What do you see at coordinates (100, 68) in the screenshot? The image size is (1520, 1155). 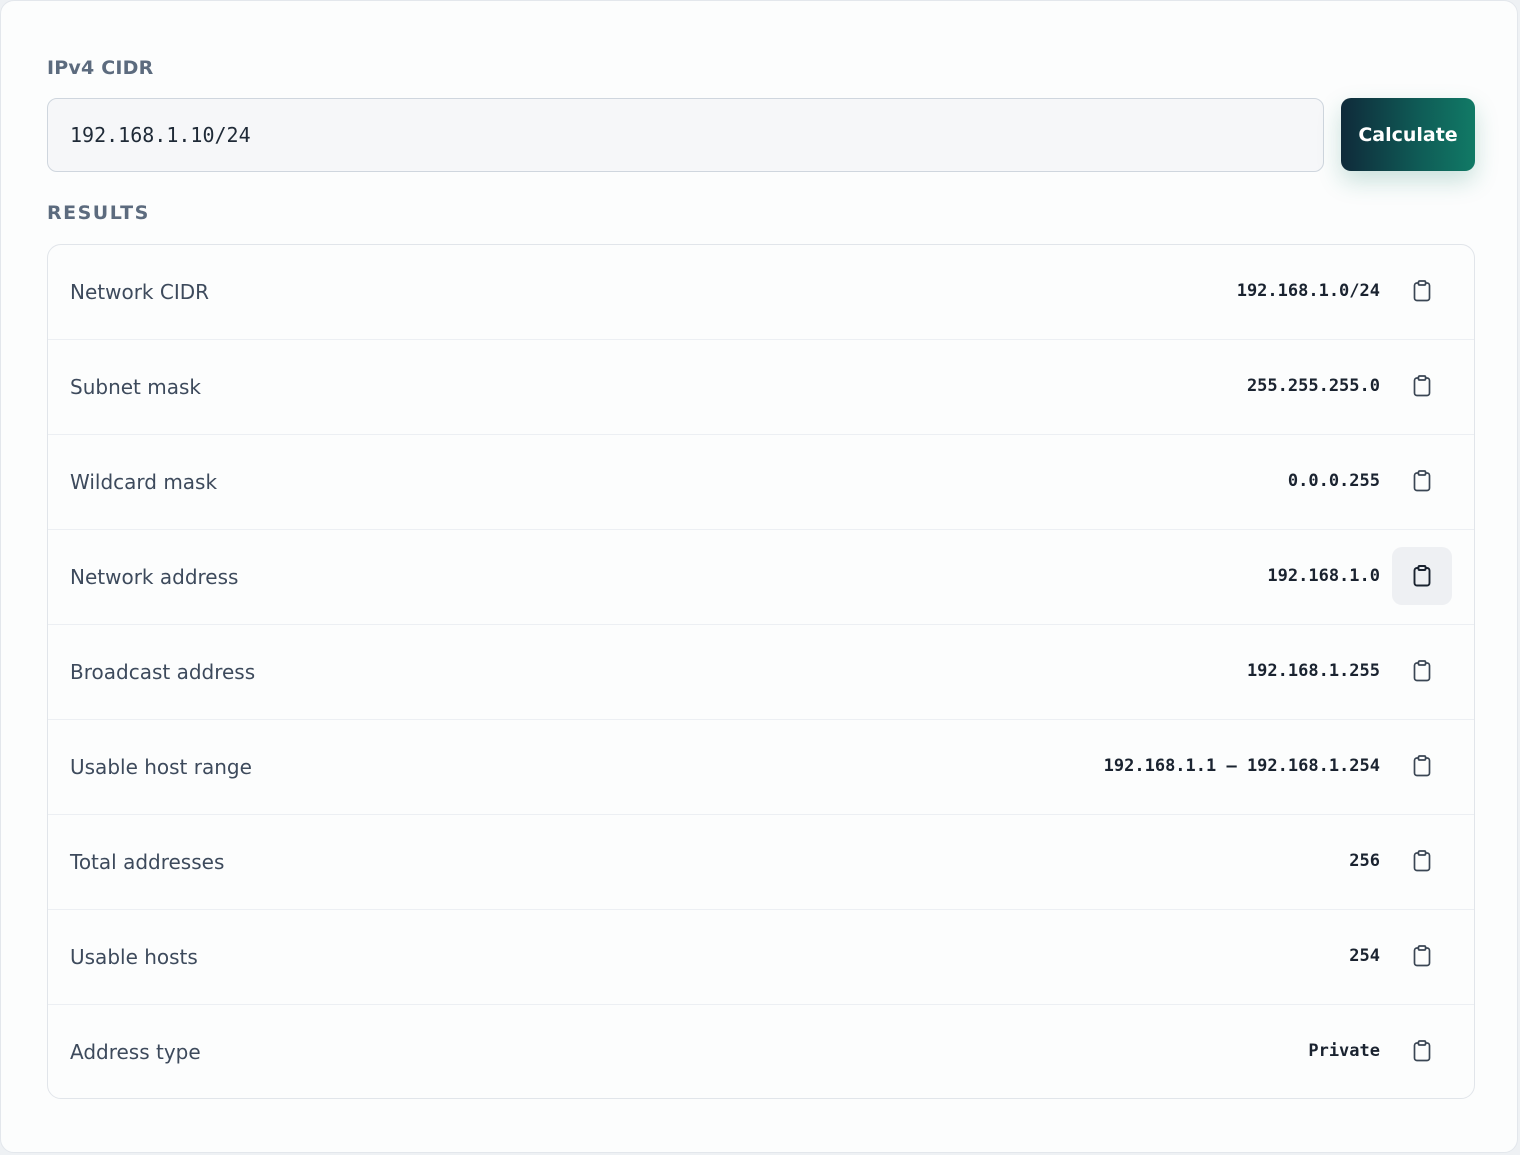 I see `cidr-field-label: IPv4 CIDR` at bounding box center [100, 68].